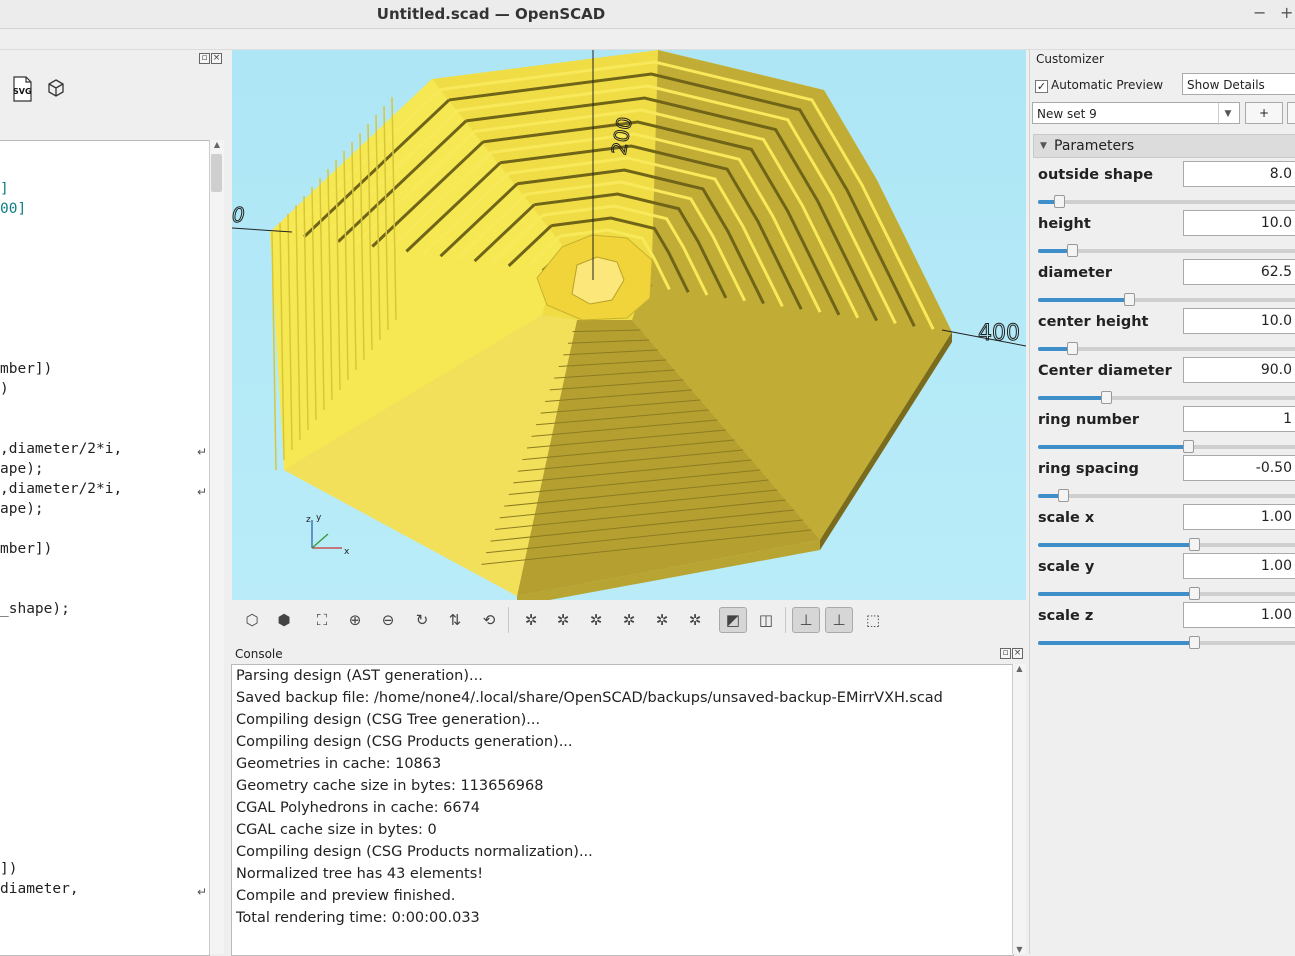 The image size is (1295, 956). I want to click on param-value-input: -0.50, so click(1239, 468).